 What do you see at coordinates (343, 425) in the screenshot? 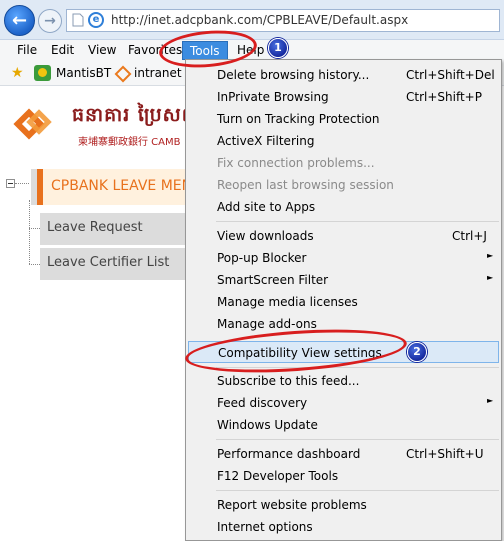
I see `menu-item-windows-update: Windows Update` at bounding box center [343, 425].